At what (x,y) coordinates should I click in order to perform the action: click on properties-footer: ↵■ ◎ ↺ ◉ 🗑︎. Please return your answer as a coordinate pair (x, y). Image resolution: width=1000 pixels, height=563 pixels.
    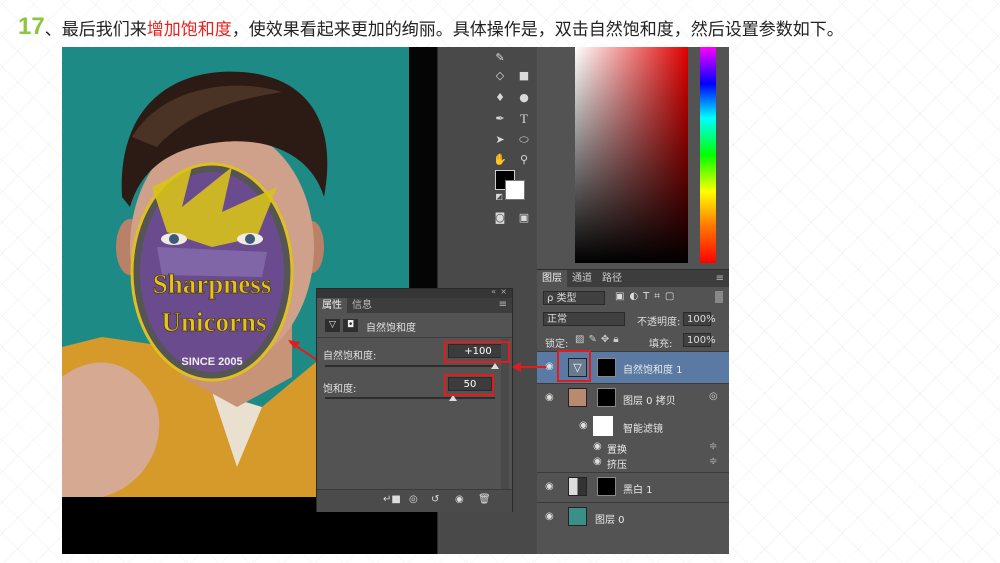
    Looking at the image, I should click on (414, 500).